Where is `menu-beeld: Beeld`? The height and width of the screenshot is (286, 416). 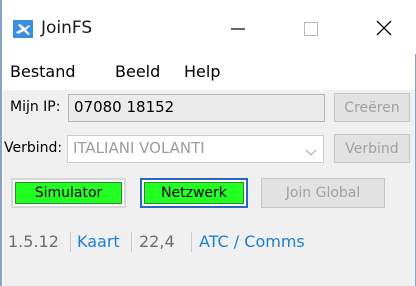 menu-beeld: Beeld is located at coordinates (137, 71).